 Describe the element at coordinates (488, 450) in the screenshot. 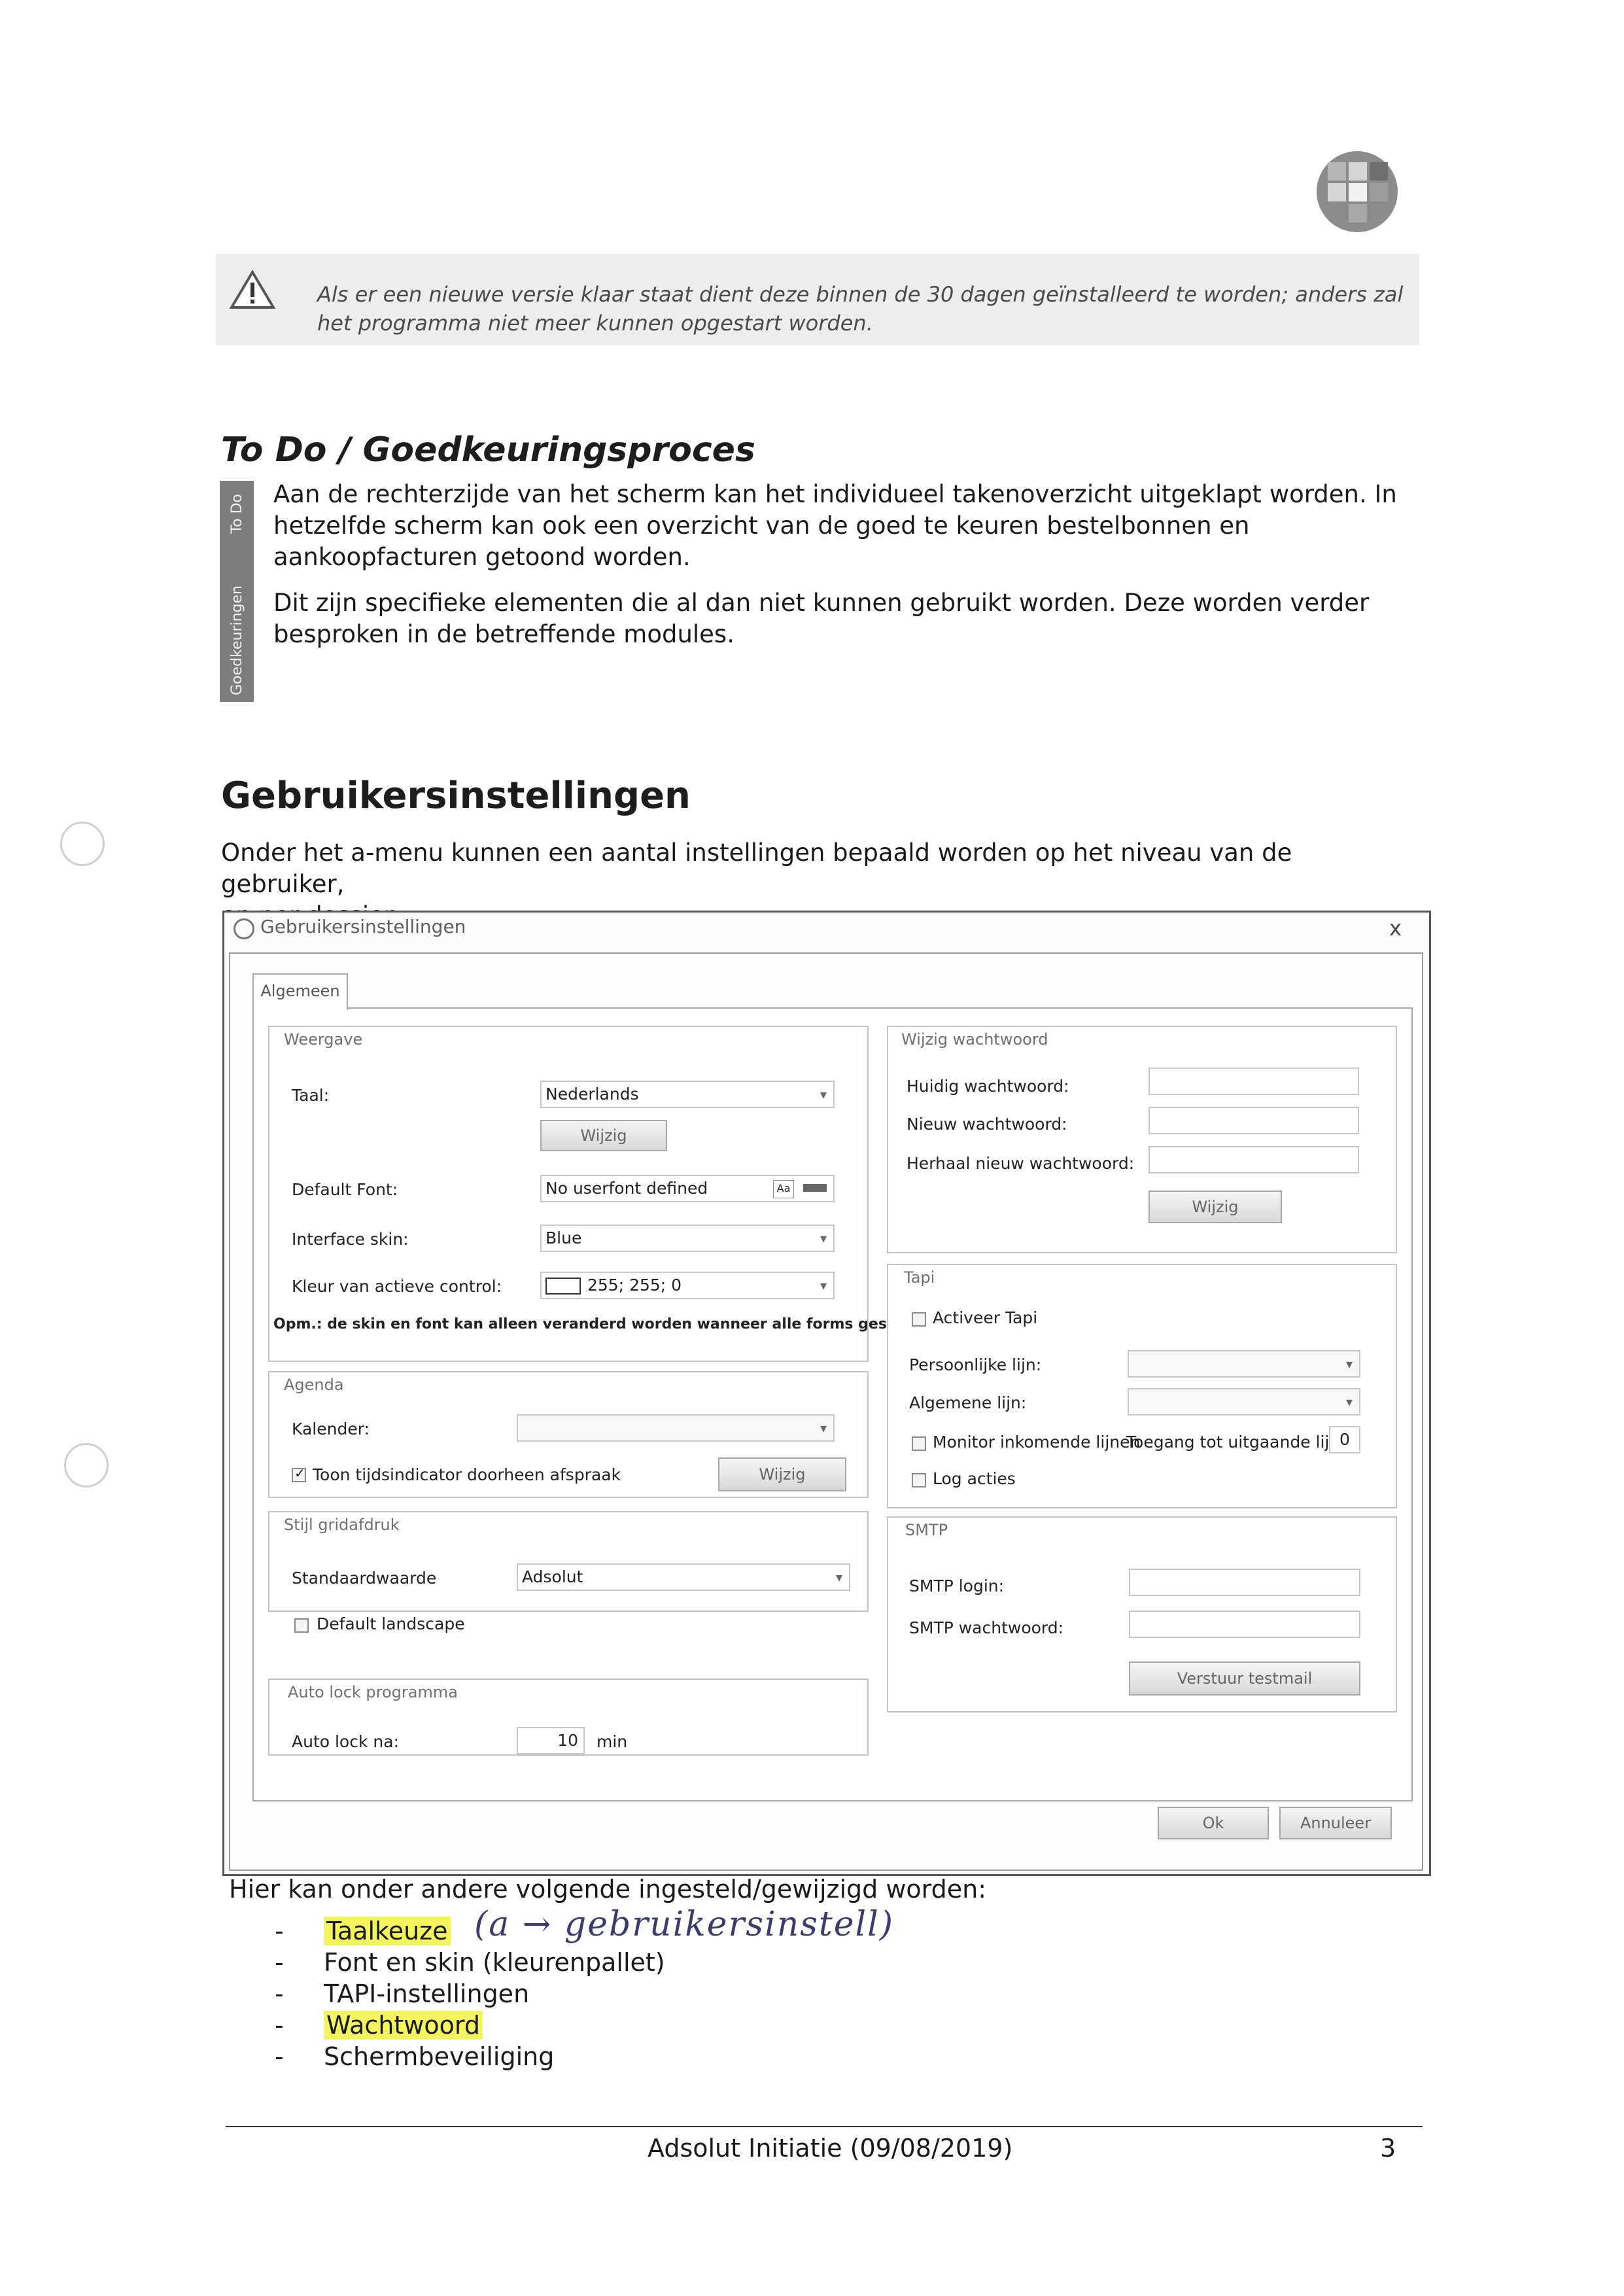

I see `todo-heading: To Do / Goedkeuringsproces` at that location.